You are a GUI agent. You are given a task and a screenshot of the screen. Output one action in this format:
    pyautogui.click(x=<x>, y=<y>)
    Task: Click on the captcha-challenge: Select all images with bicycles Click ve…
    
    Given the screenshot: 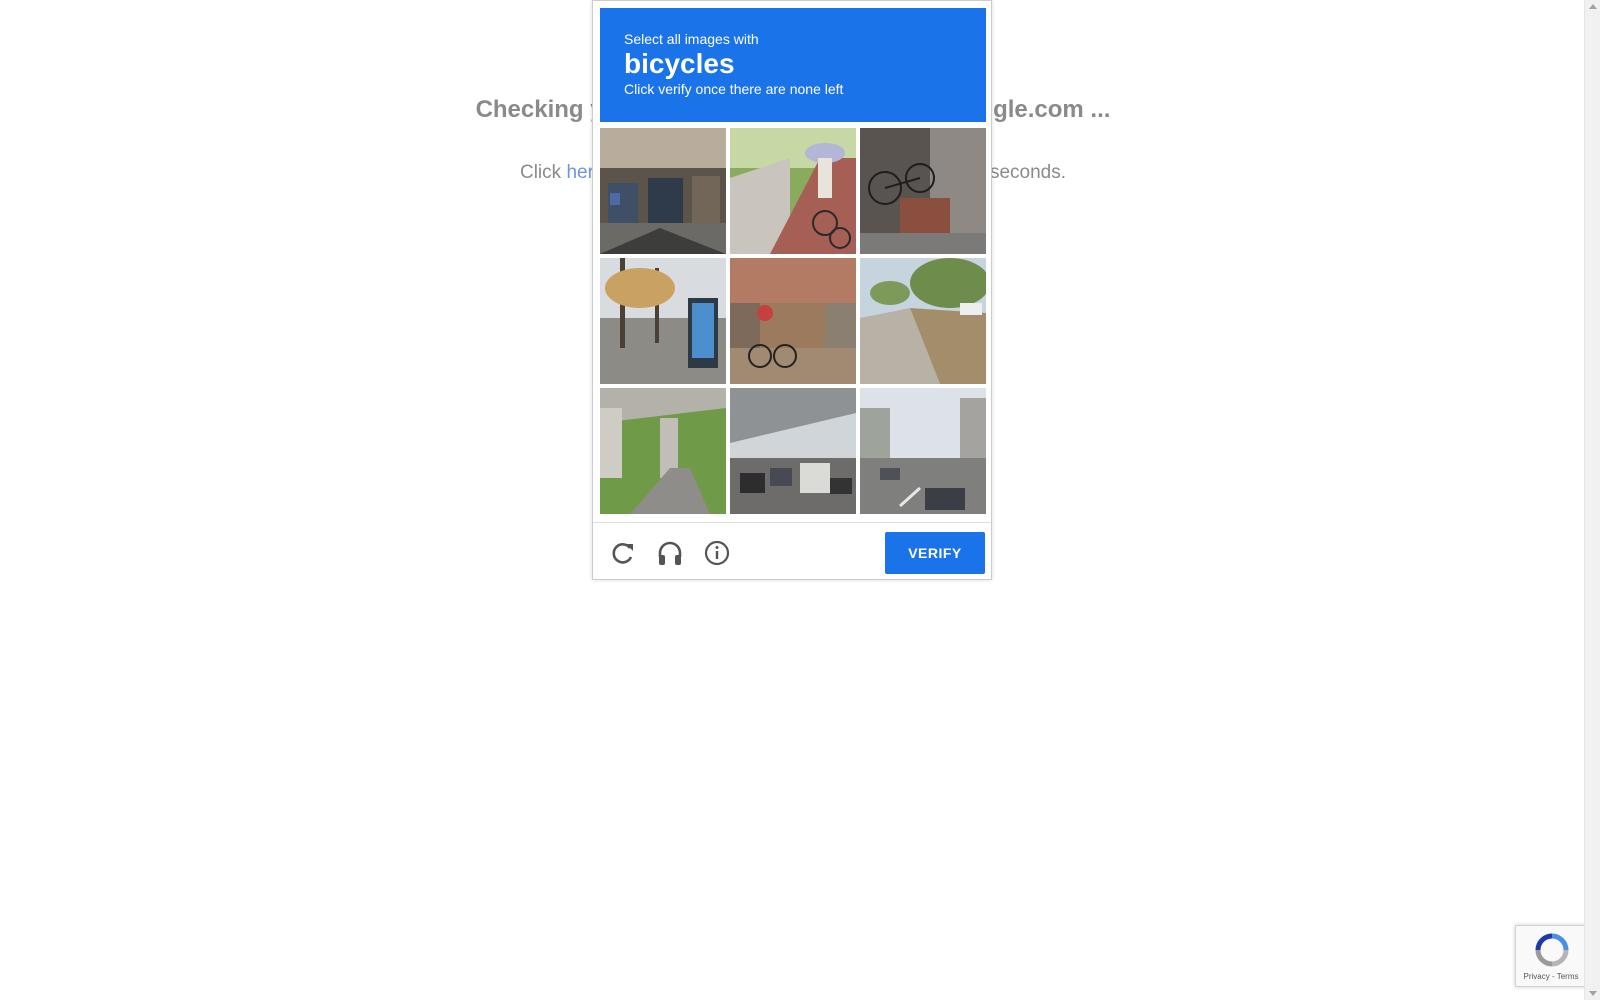 What is the action you would take?
    pyautogui.click(x=792, y=290)
    